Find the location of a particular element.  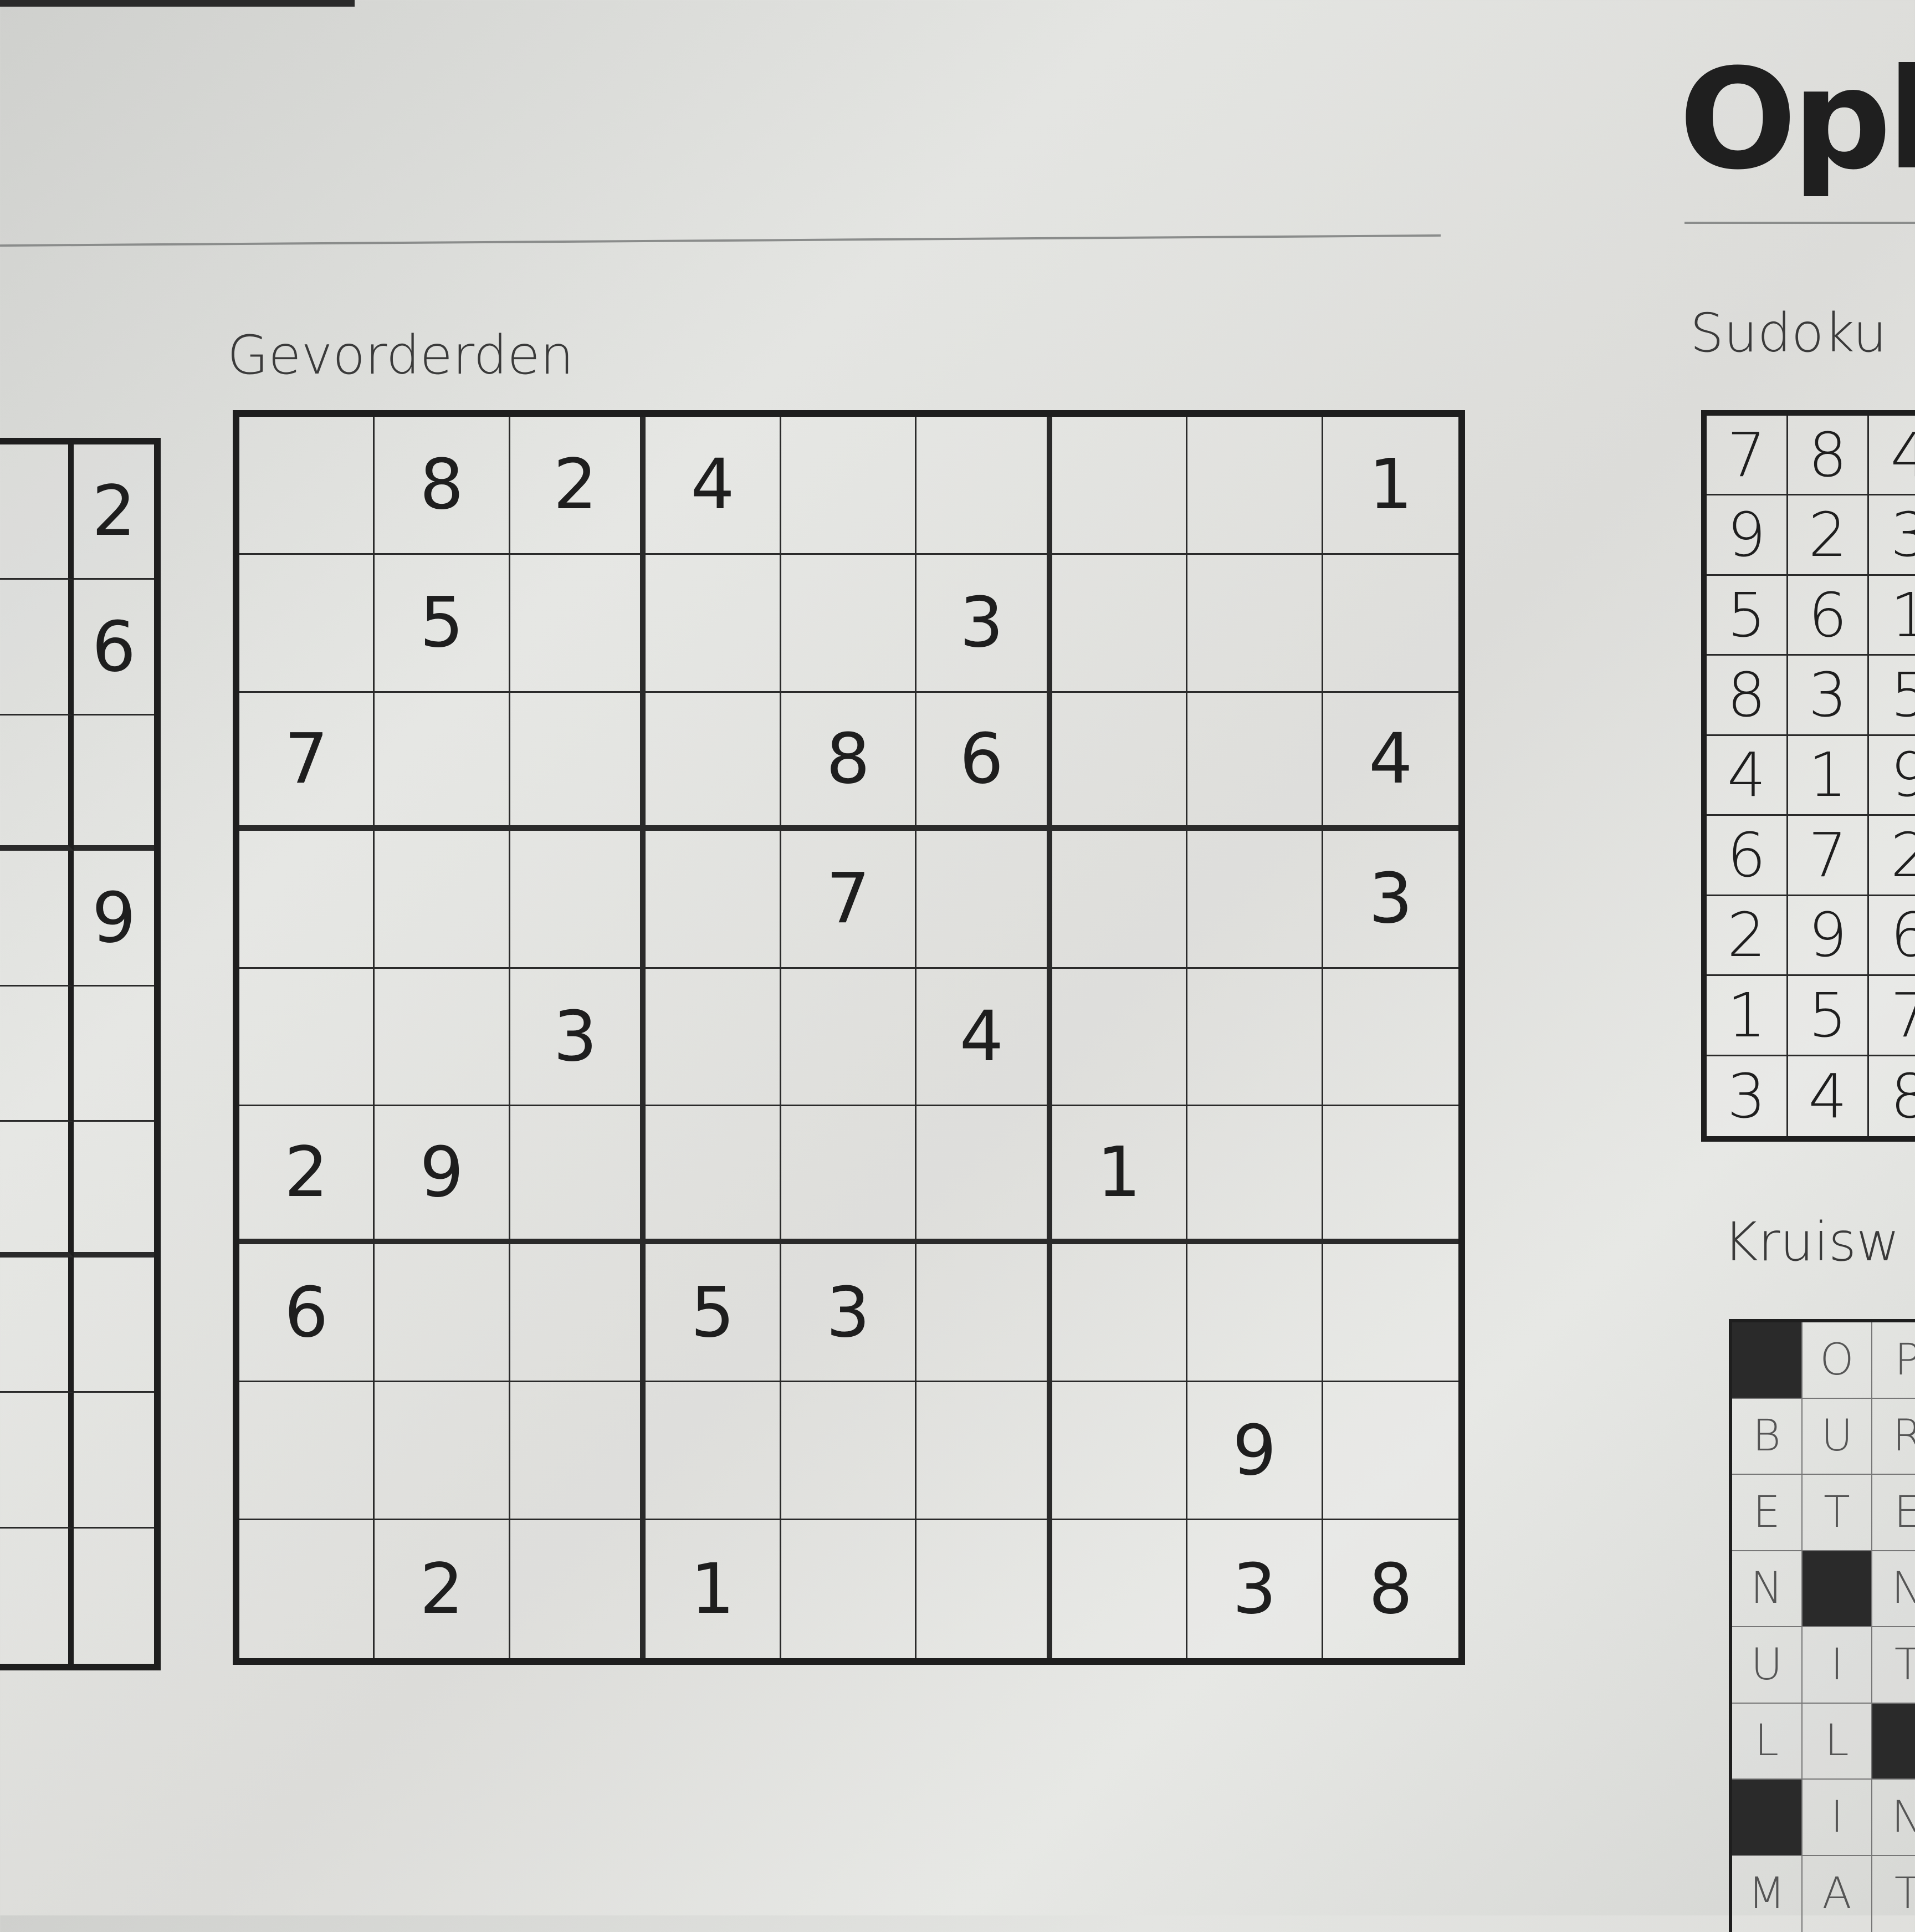

solutions-heading: Opl is located at coordinates (1797, 119).